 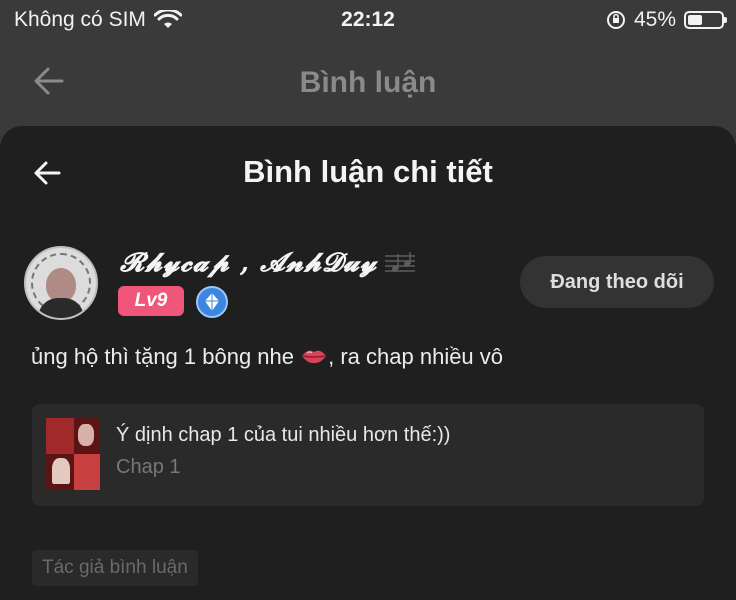 What do you see at coordinates (695, 20) in the screenshot?
I see `battery-fill` at bounding box center [695, 20].